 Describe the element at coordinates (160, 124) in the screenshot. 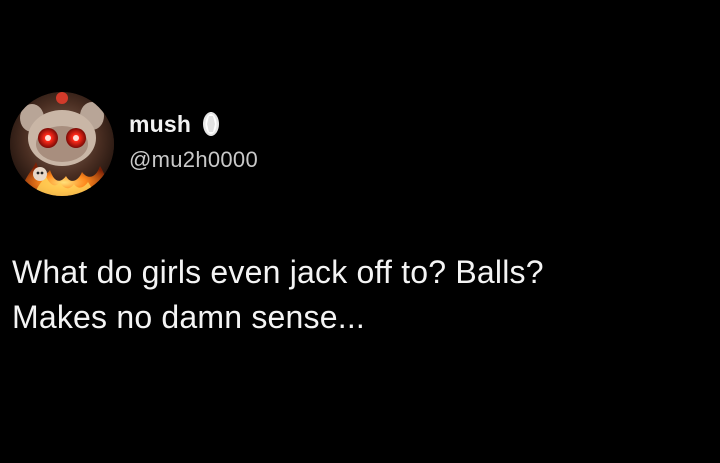

I see `author-display-name: mush` at that location.